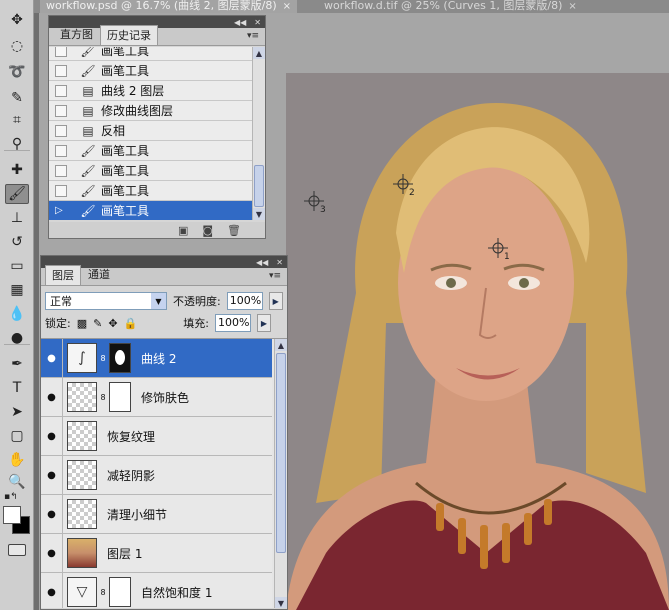 Image resolution: width=669 pixels, height=610 pixels. What do you see at coordinates (82, 592) in the screenshot?
I see `layer-thumbnail: ▽` at bounding box center [82, 592].